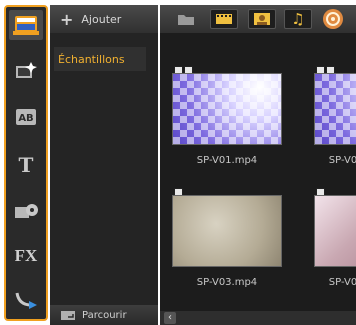 This screenshot has width=356, height=325. What do you see at coordinates (227, 282) in the screenshot?
I see `clip-filename: SP-V03.mp4` at bounding box center [227, 282].